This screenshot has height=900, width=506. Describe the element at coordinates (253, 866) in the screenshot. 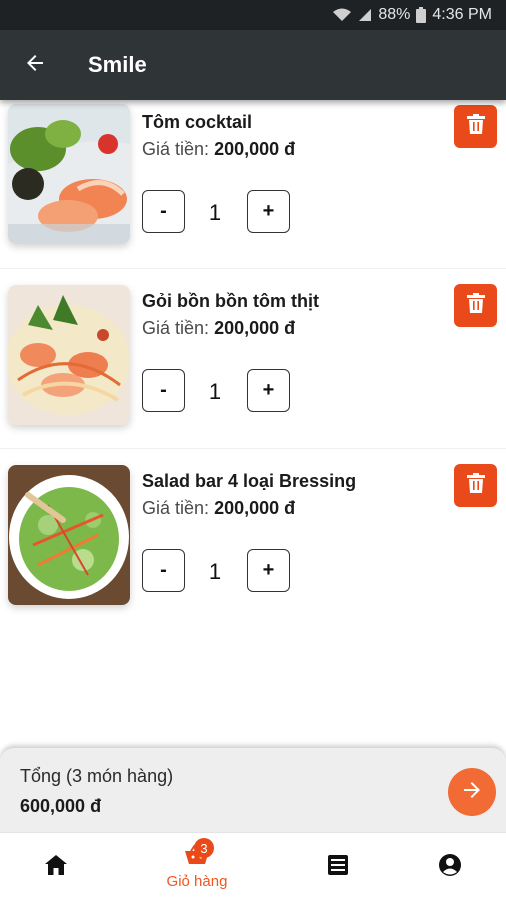

I see `bottom-nav: Giỏ hàng 3` at that location.